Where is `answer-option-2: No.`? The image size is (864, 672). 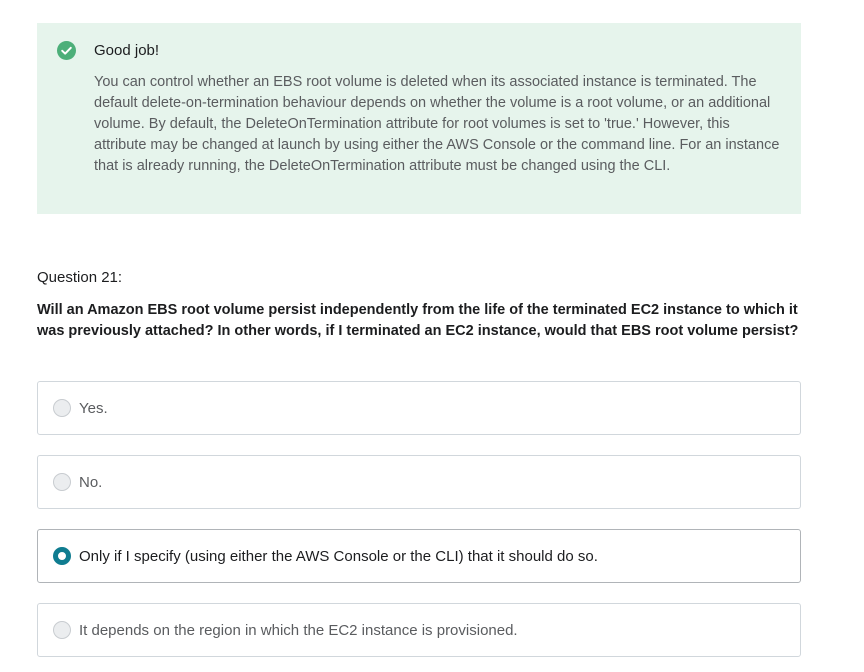 answer-option-2: No. is located at coordinates (419, 482).